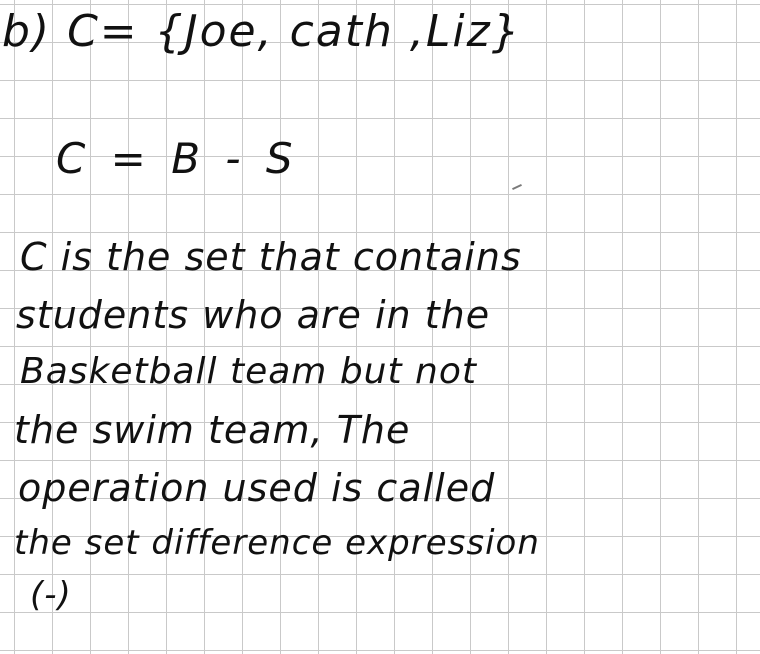 The image size is (760, 654). What do you see at coordinates (253, 315) in the screenshot?
I see `explanation-line: students who are in the` at bounding box center [253, 315].